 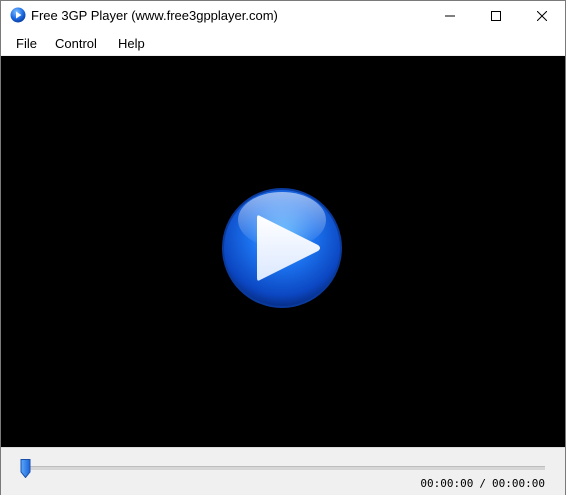 What do you see at coordinates (154, 15) in the screenshot?
I see `window-title: Free 3GP Player (www.free3gpplayer.com)` at bounding box center [154, 15].